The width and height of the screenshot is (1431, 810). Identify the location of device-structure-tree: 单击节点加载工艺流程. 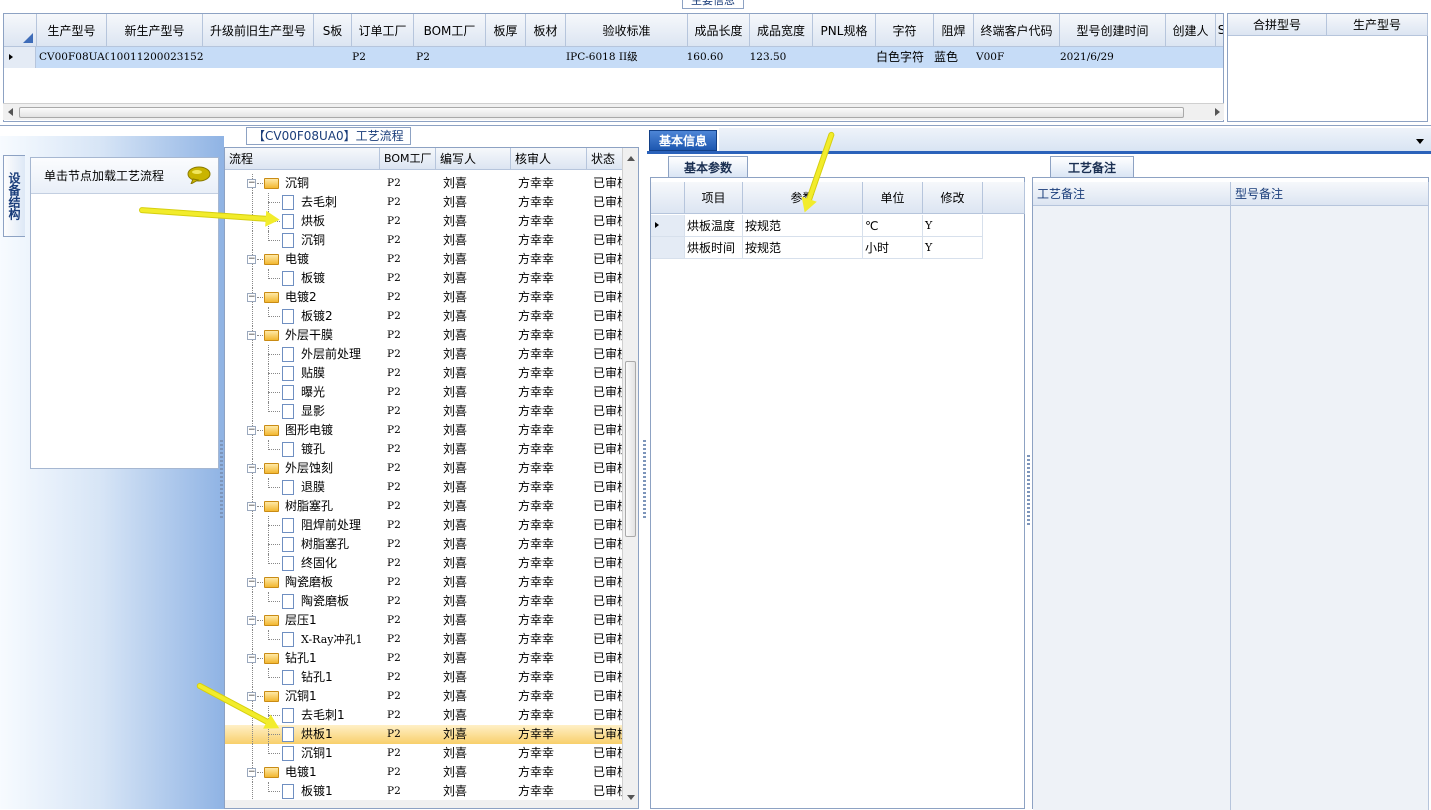
(124, 313).